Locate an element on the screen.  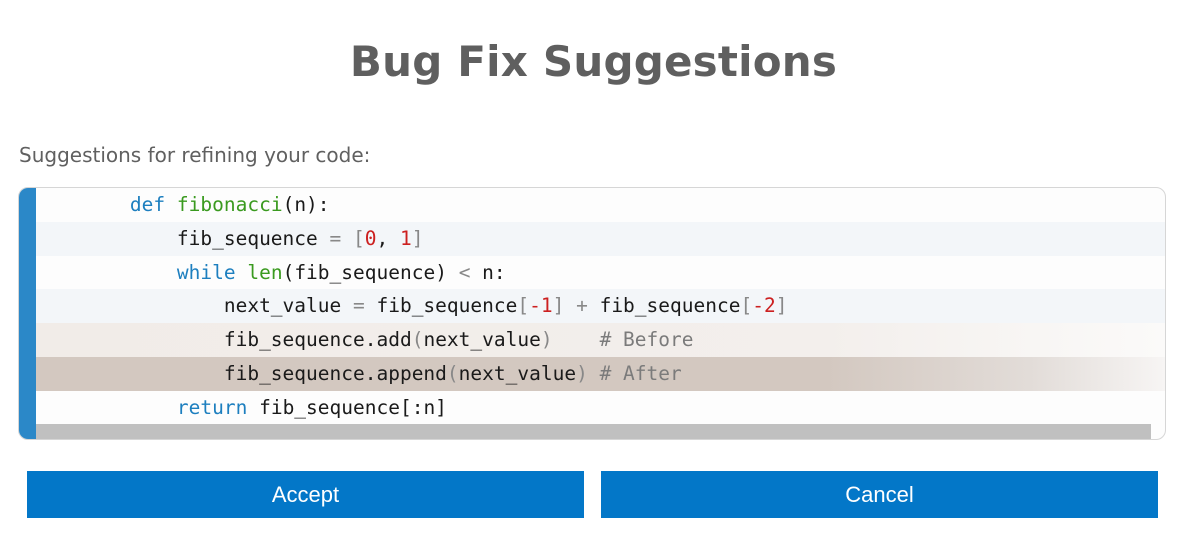
code-token: add is located at coordinates (394, 340).